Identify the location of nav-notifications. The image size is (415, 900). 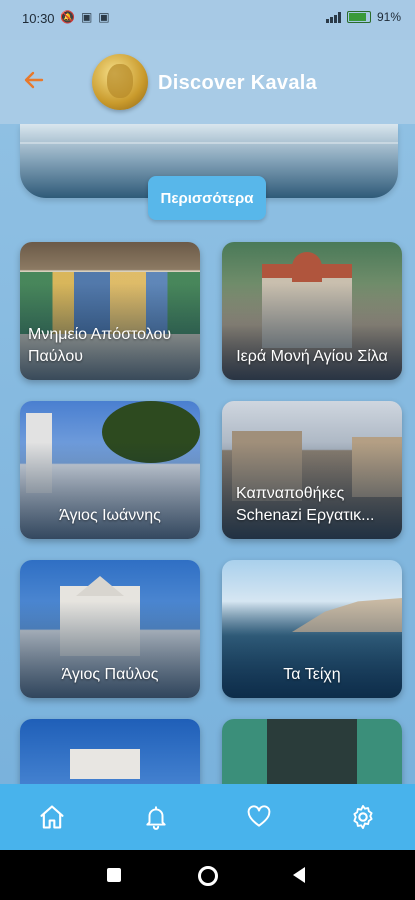
(156, 817).